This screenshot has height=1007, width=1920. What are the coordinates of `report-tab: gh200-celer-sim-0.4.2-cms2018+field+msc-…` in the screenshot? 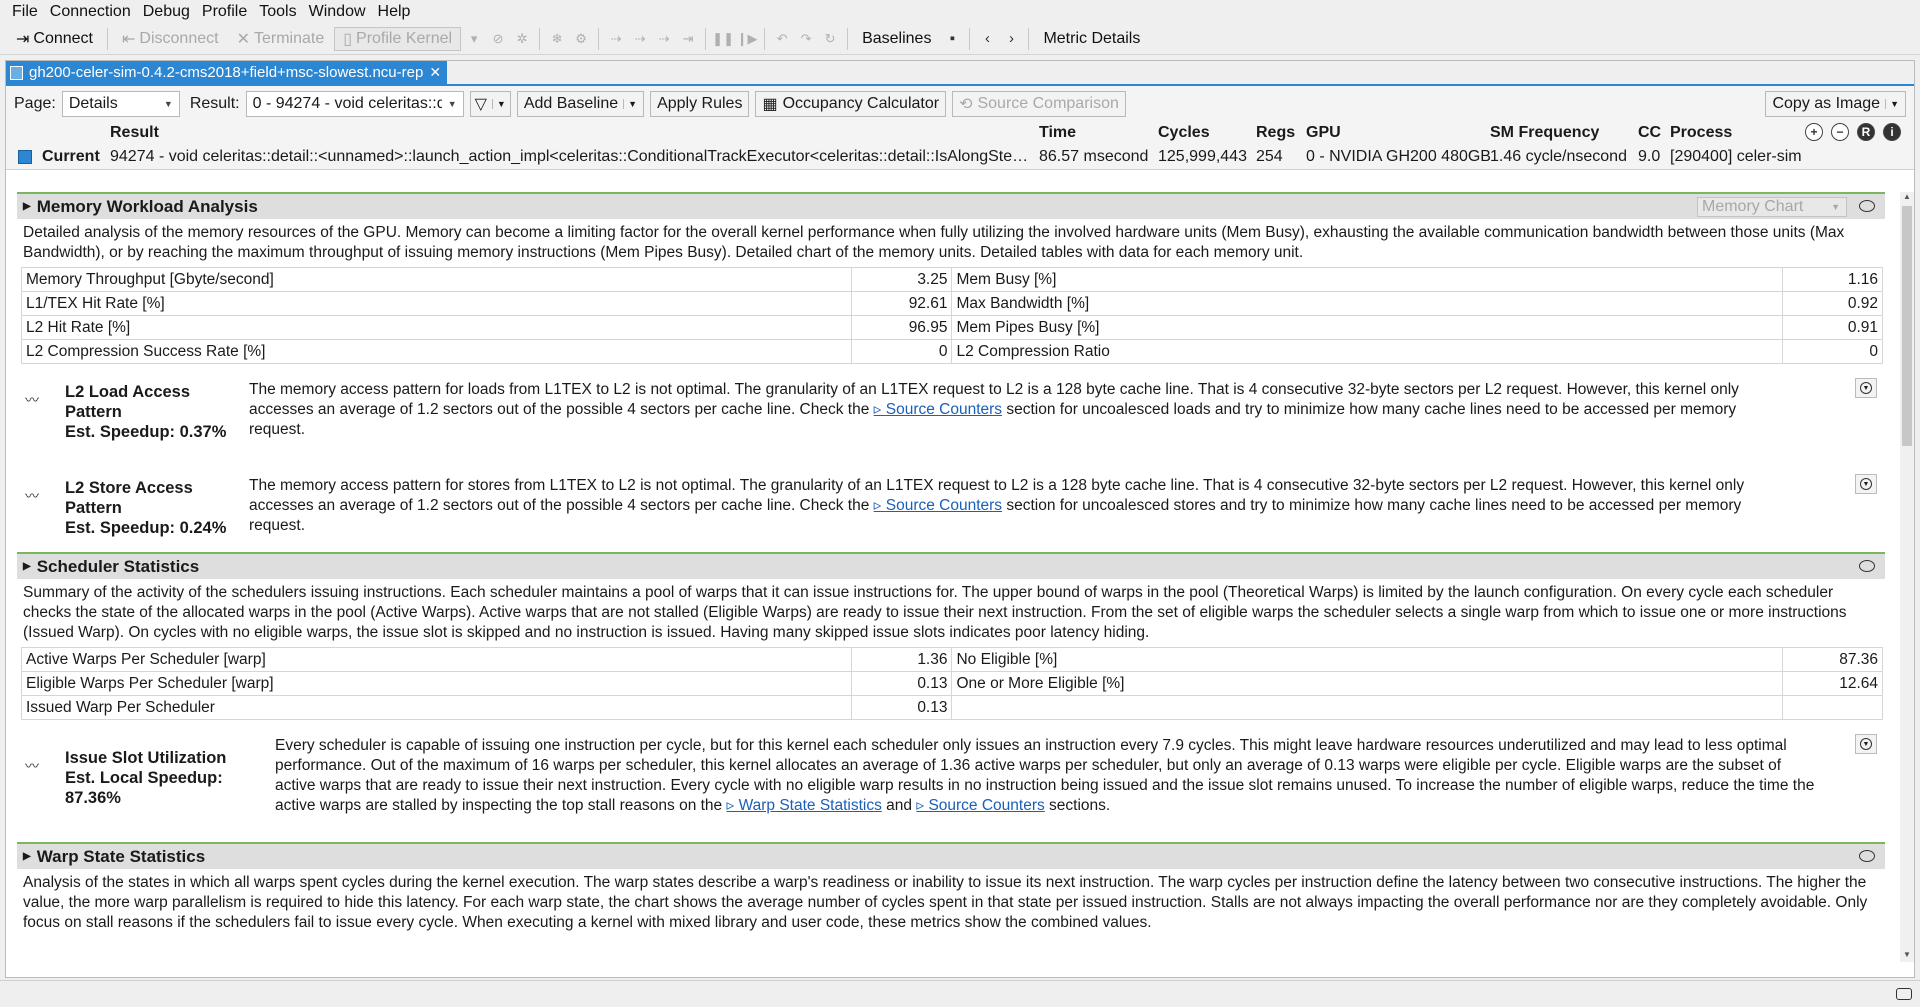 It's located at (227, 72).